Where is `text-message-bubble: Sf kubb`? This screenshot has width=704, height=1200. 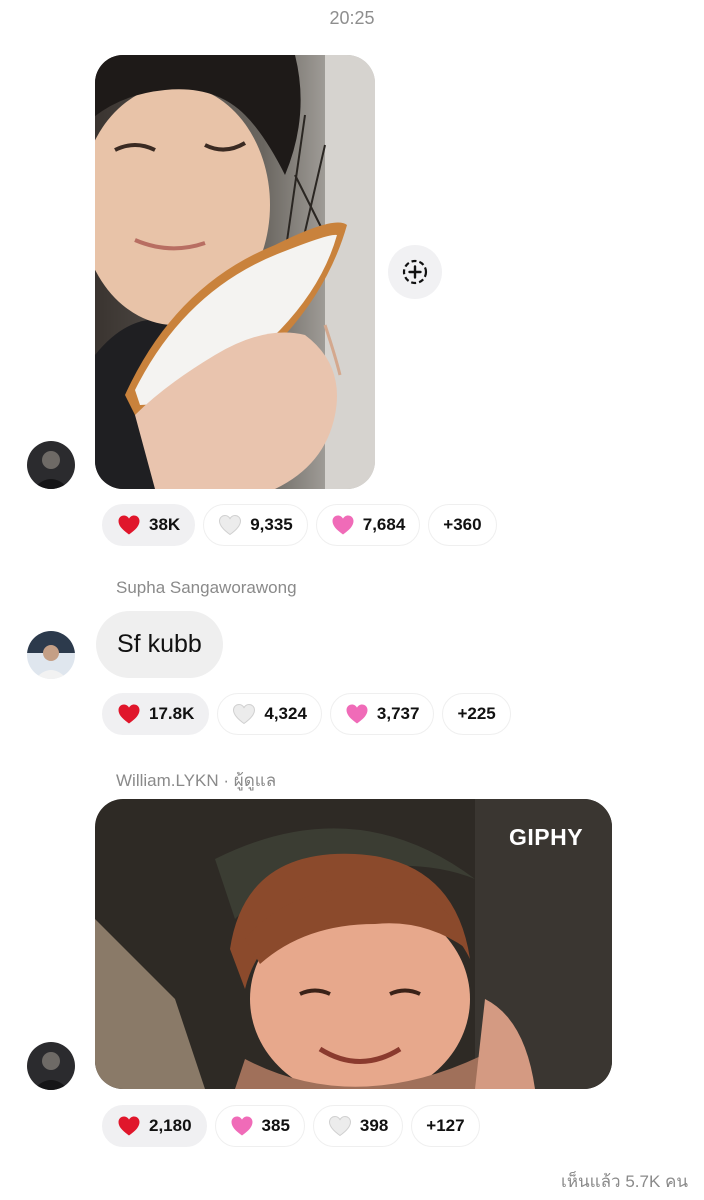
text-message-bubble: Sf kubb is located at coordinates (159, 644).